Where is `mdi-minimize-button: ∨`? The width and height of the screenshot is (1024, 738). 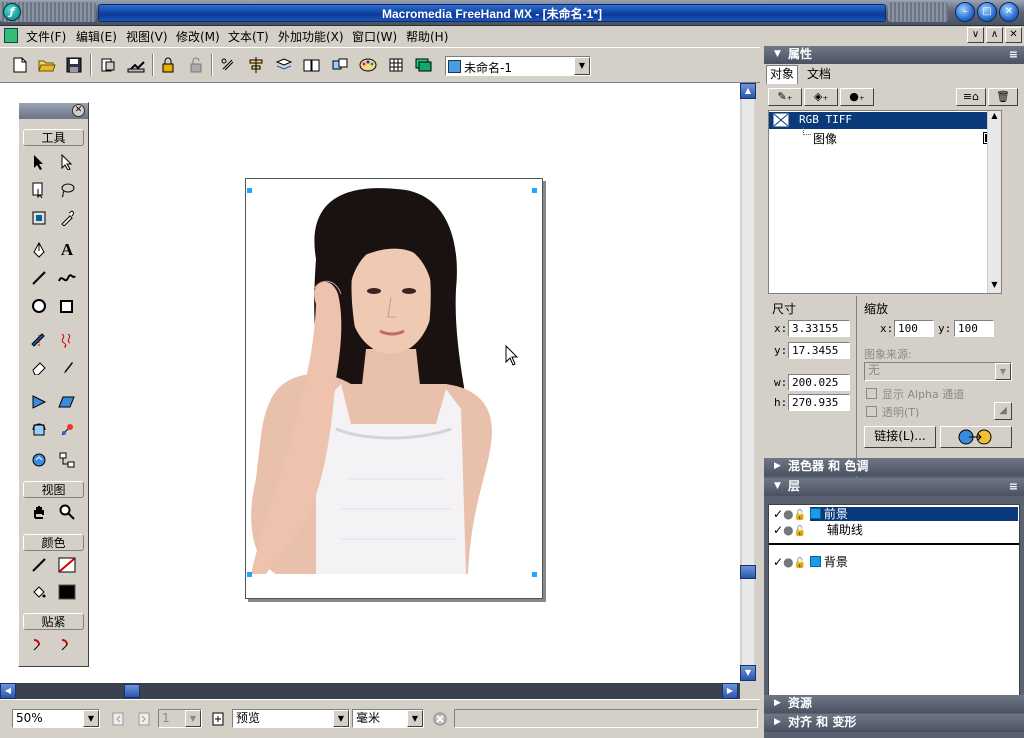
mdi-minimize-button: ∨ is located at coordinates (975, 35).